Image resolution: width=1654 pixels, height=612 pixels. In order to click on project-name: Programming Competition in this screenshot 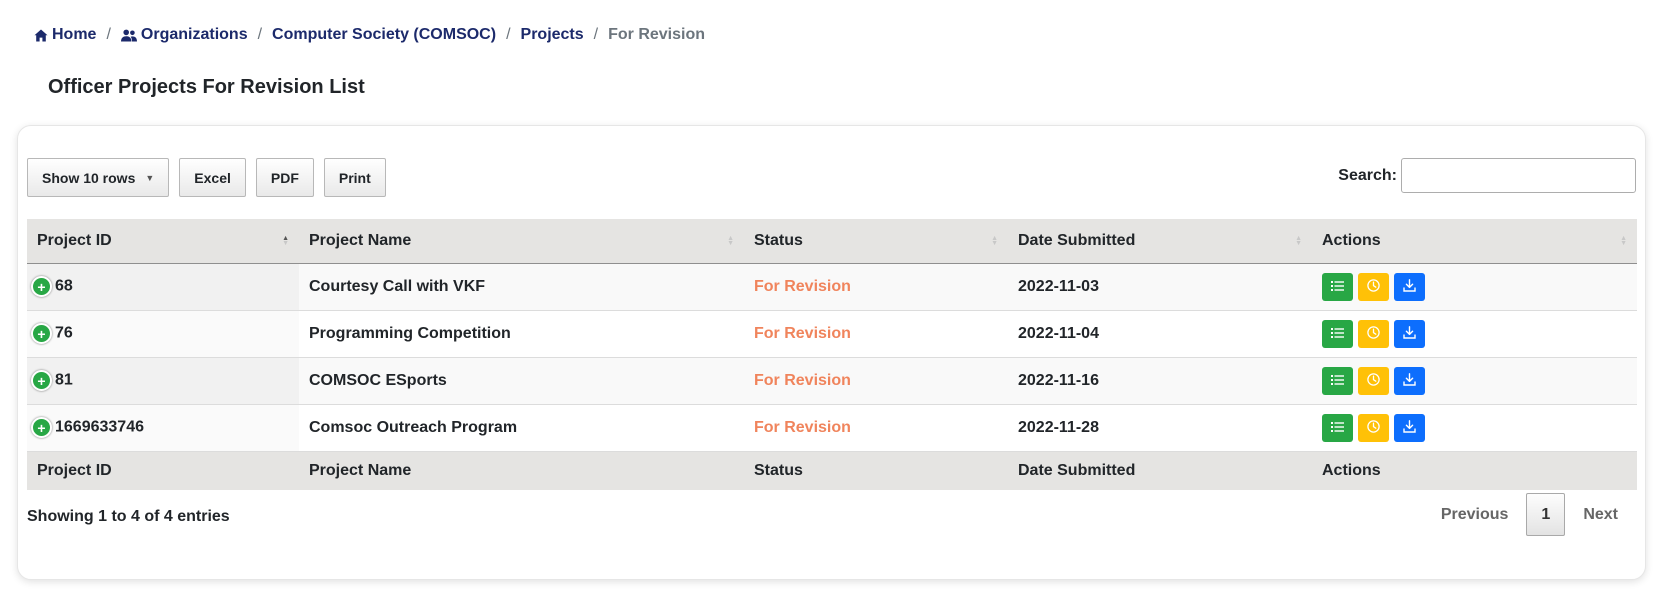, I will do `click(410, 333)`.